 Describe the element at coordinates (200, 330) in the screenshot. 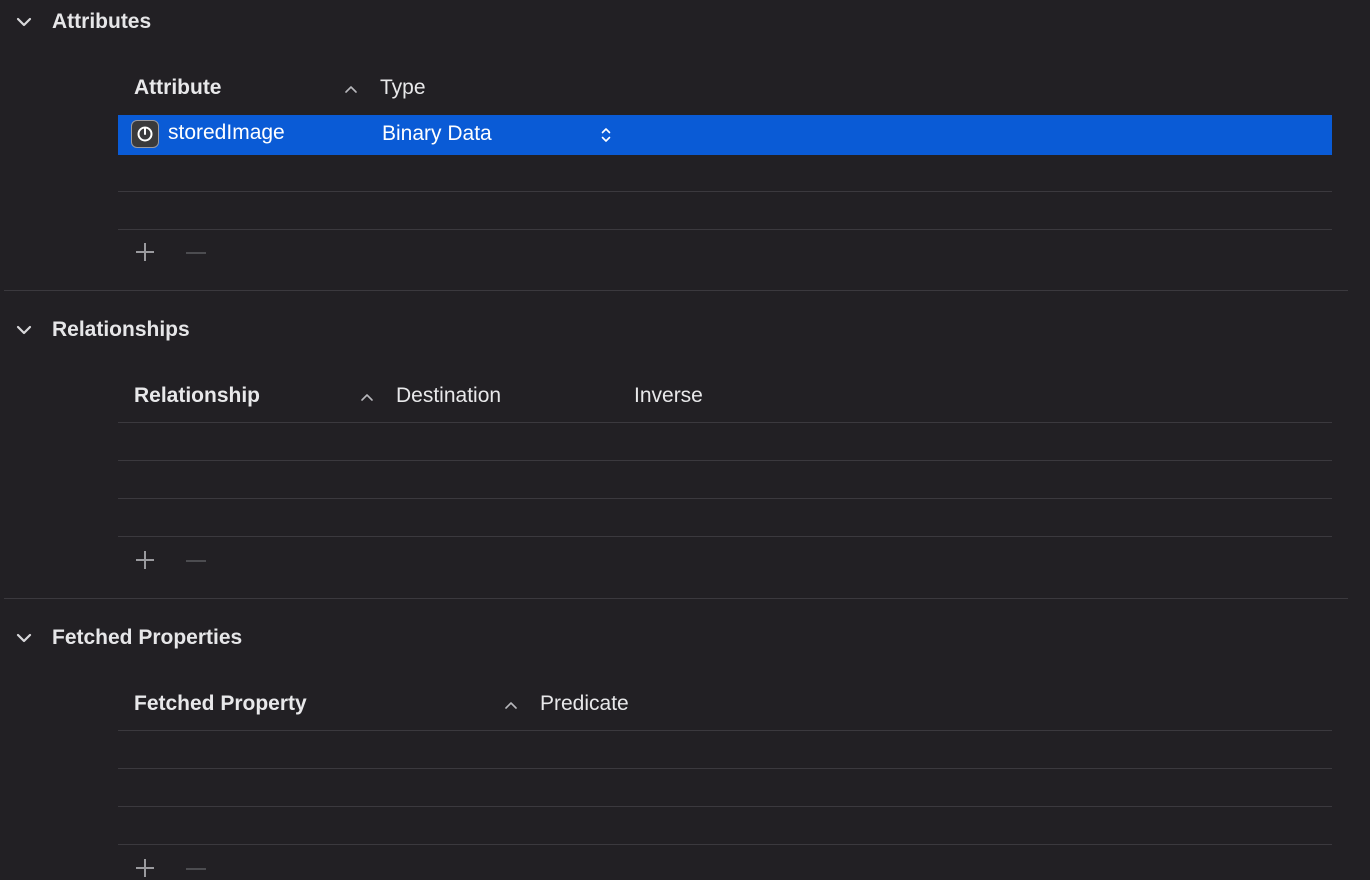

I see `relationships-section-header: Relationships` at that location.